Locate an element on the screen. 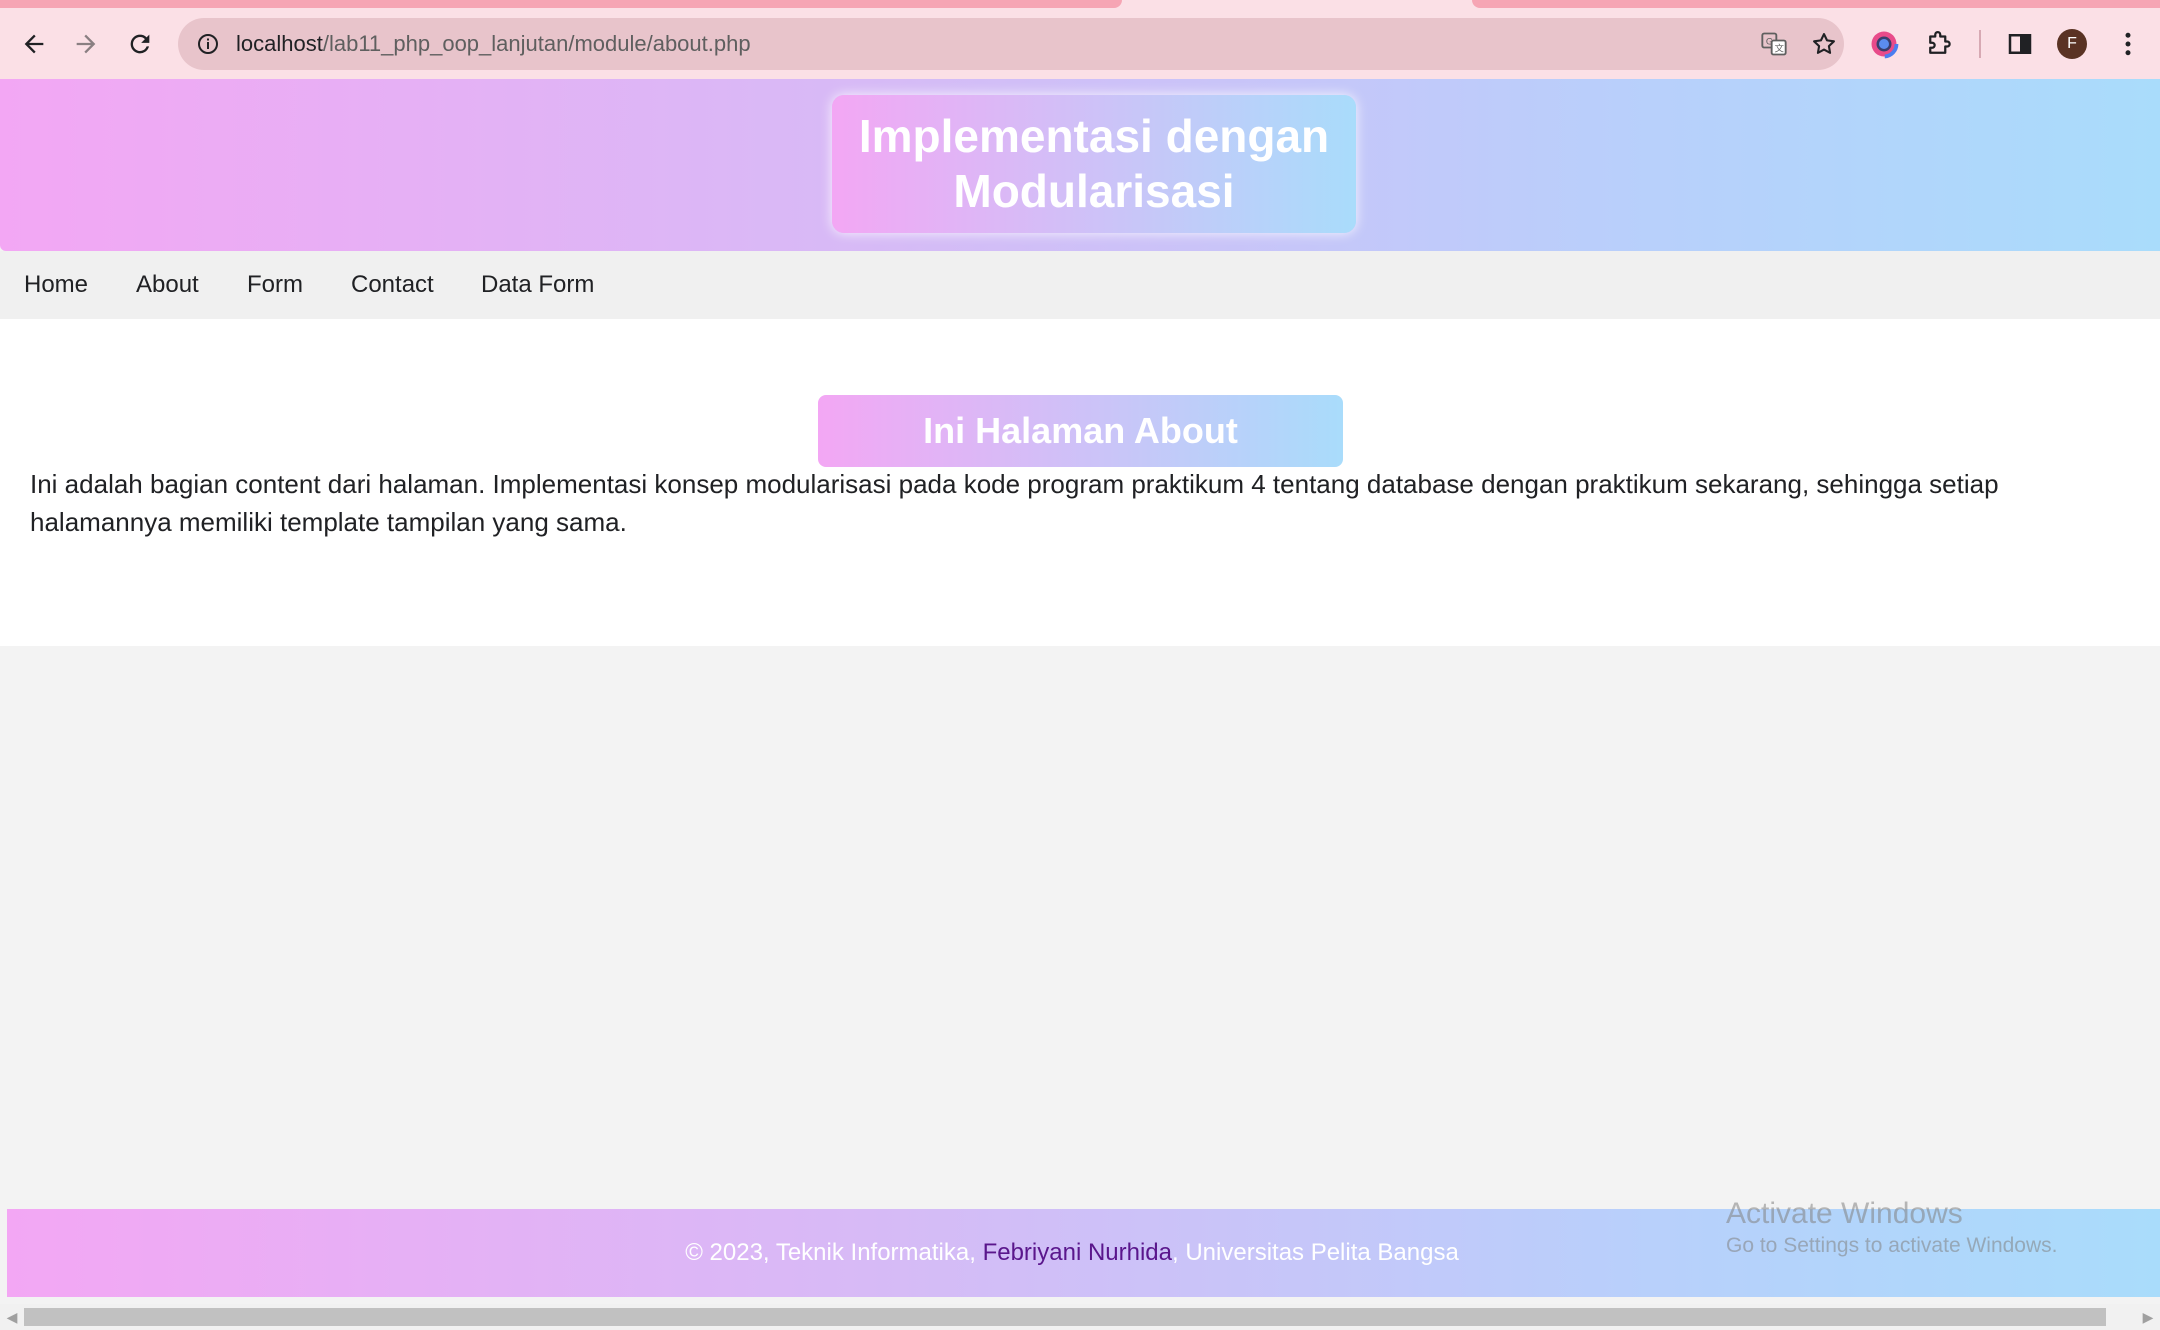 The height and width of the screenshot is (1330, 2160). svg-text: 文 is located at coordinates (1779, 48).